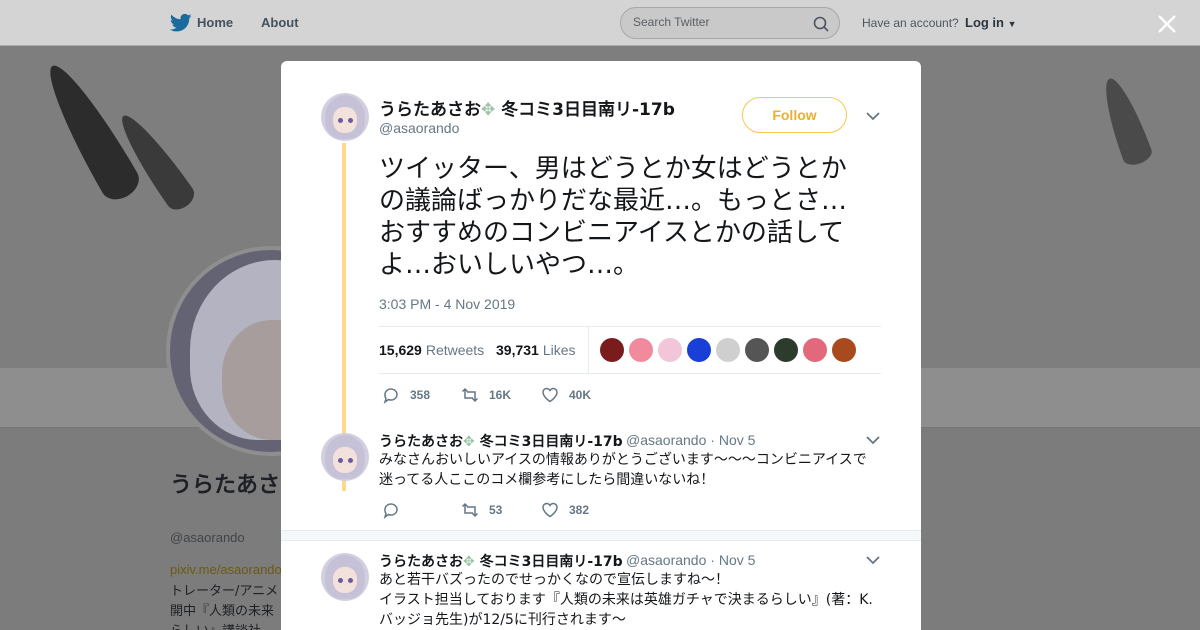 Image resolution: width=1200 pixels, height=630 pixels. I want to click on thread-separator, so click(601, 535).